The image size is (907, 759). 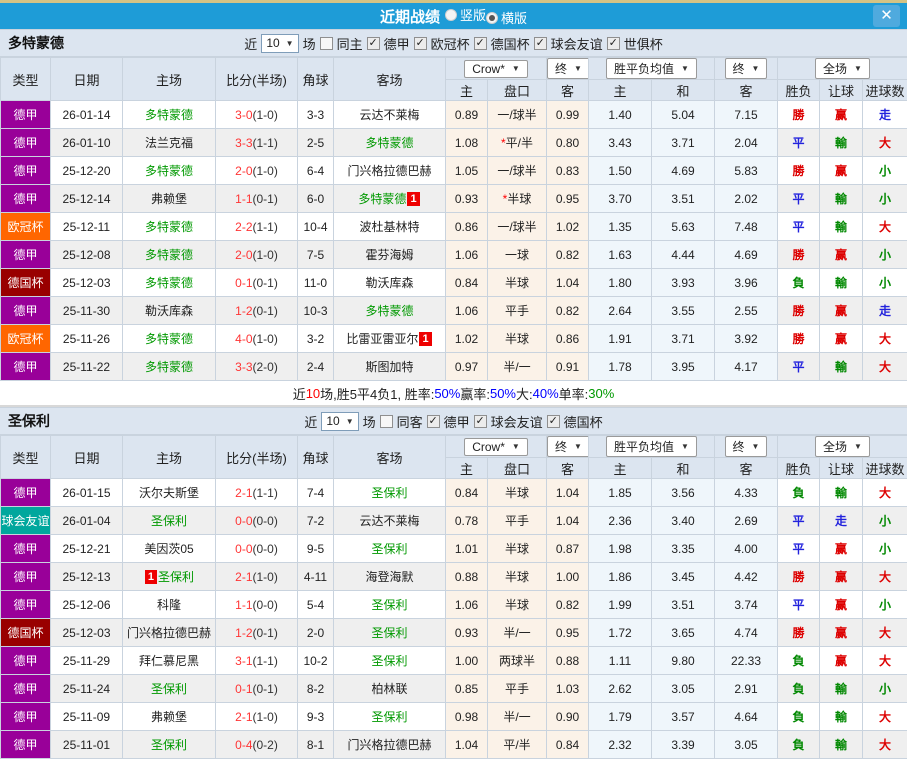 I want to click on score-cell: 1-2(0-1), so click(x=257, y=311).